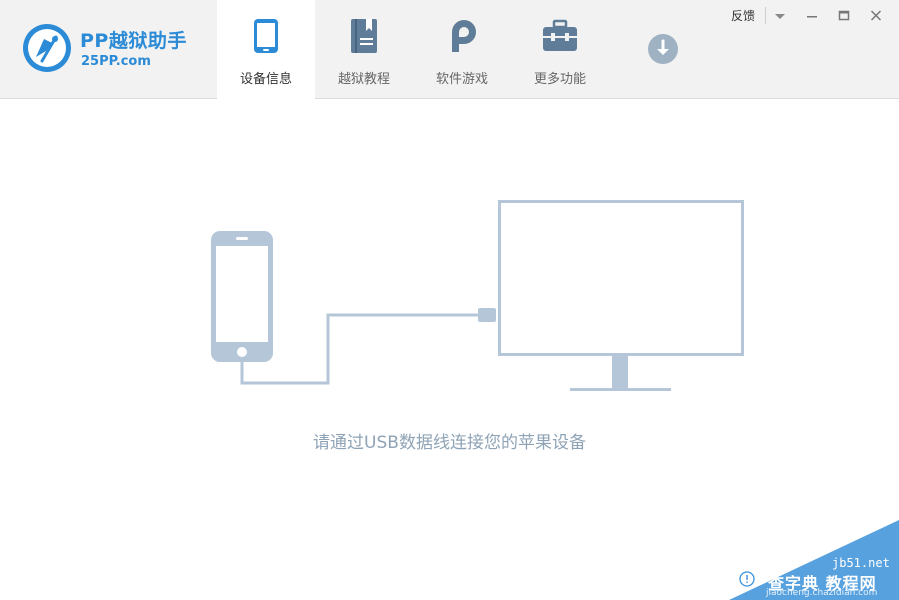 The height and width of the screenshot is (600, 899). I want to click on tab-label: 设备信息, so click(265, 79).